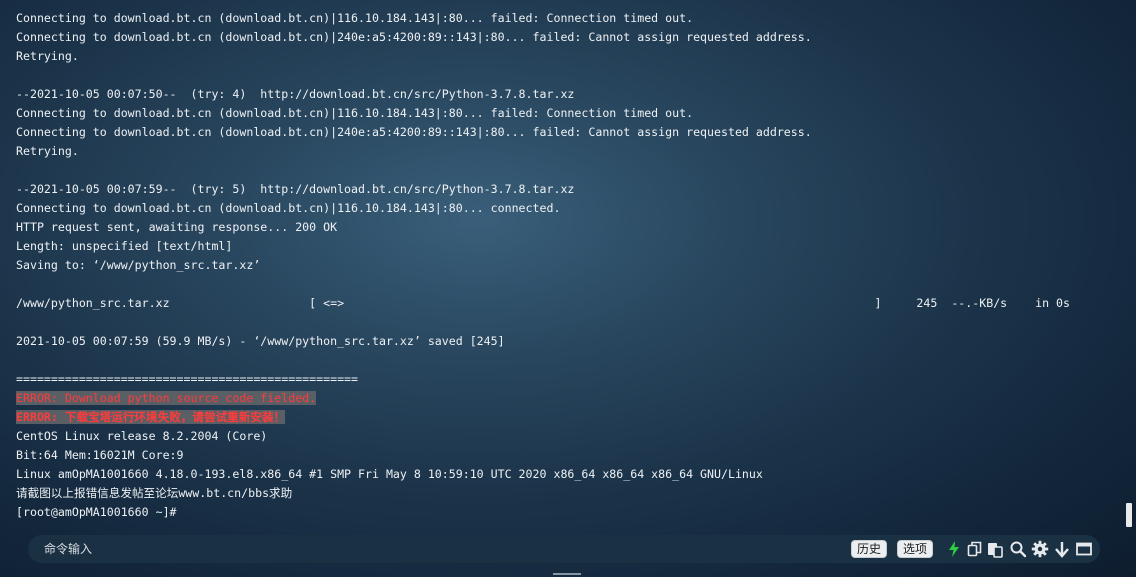 This screenshot has width=1136, height=577. Describe the element at coordinates (1062, 549) in the screenshot. I see `arrow-down-icon` at that location.